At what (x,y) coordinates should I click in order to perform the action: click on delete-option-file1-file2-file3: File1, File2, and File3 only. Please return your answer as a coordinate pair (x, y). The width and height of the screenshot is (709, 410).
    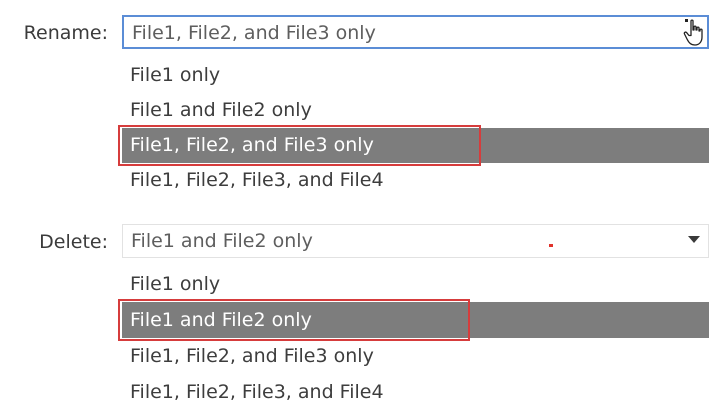
    Looking at the image, I should click on (415, 356).